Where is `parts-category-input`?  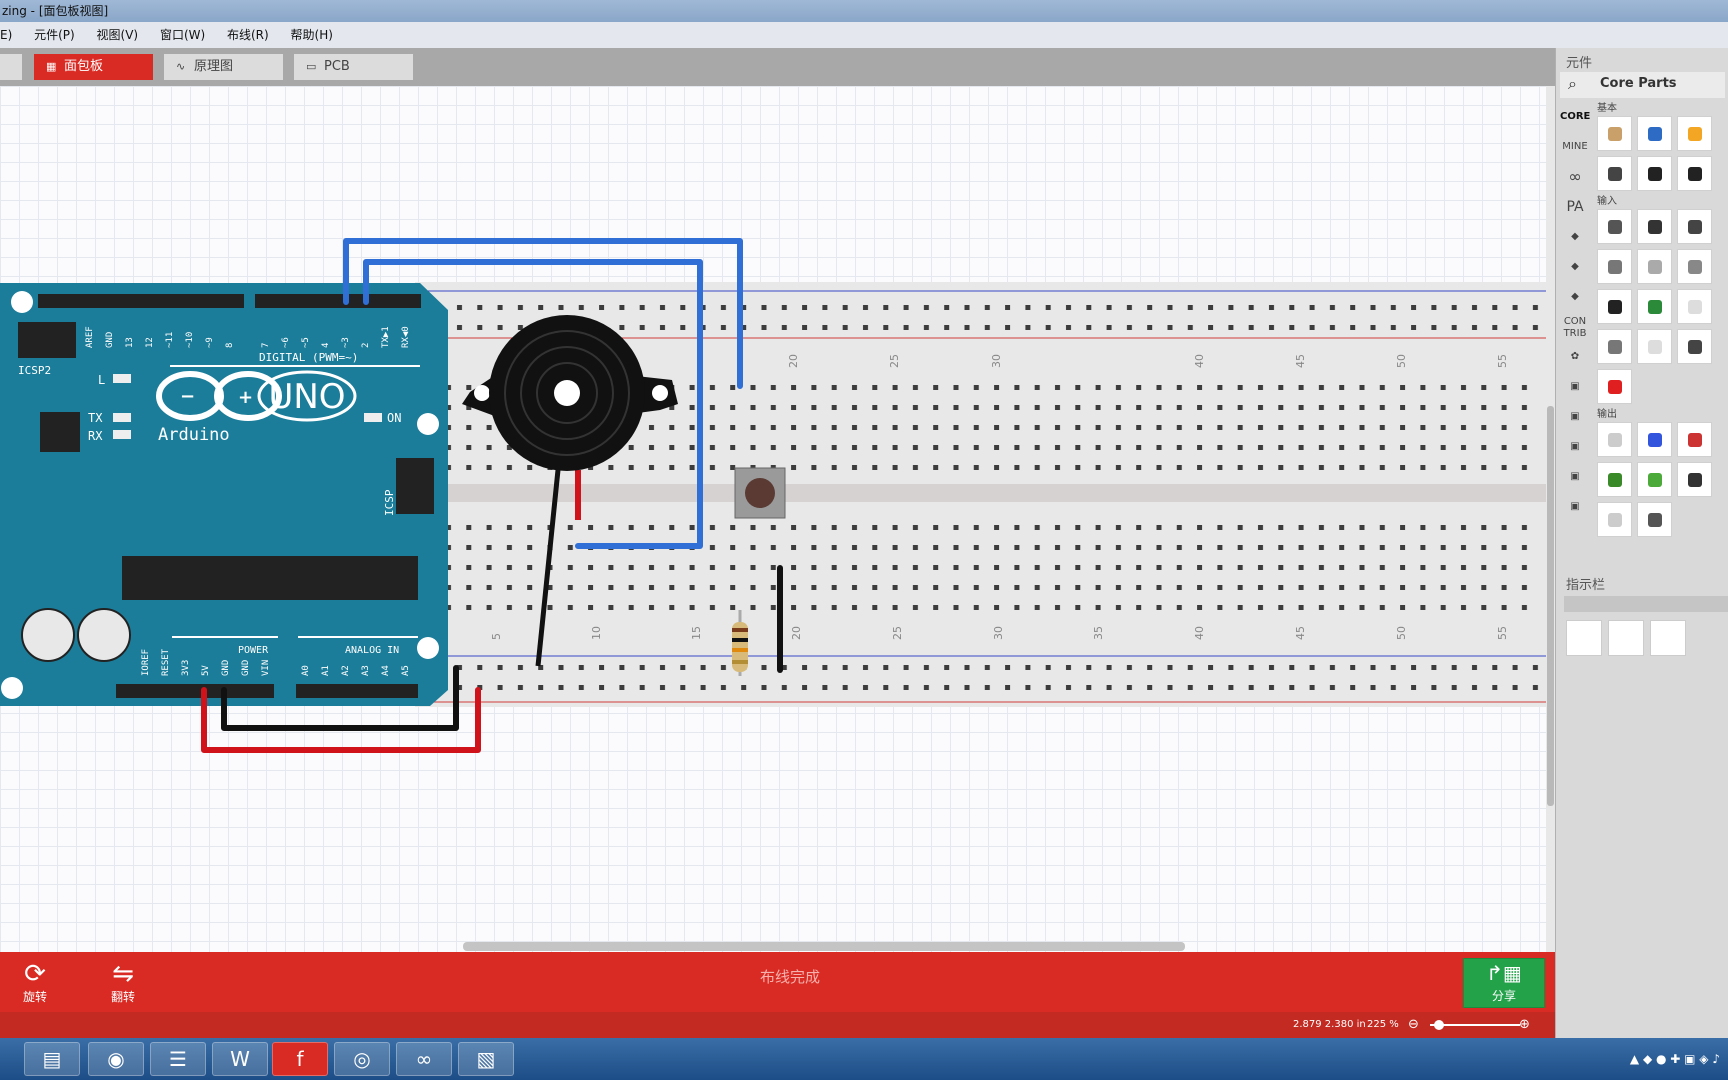
parts-category-input is located at coordinates (1662, 306).